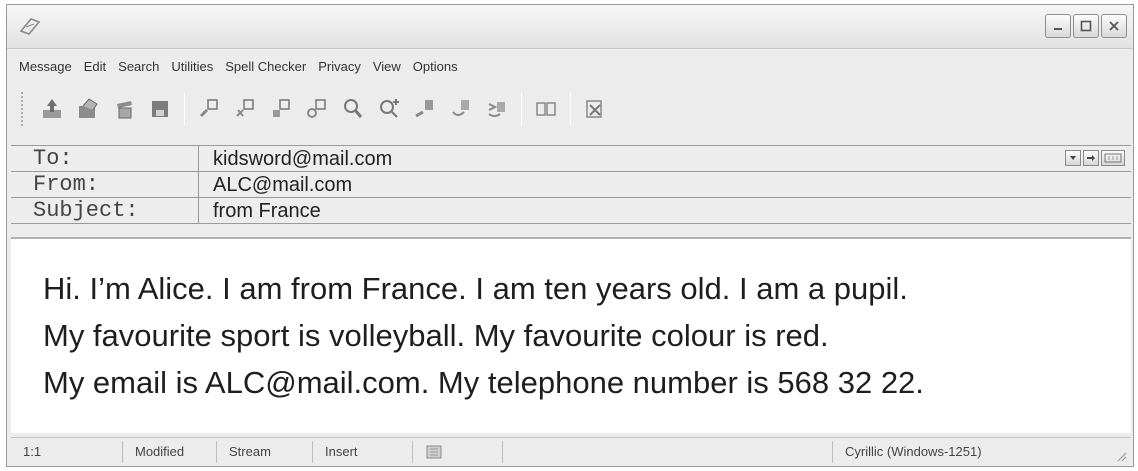 This screenshot has width=1138, height=471. What do you see at coordinates (265, 451) in the screenshot?
I see `stream-mode: Stream` at bounding box center [265, 451].